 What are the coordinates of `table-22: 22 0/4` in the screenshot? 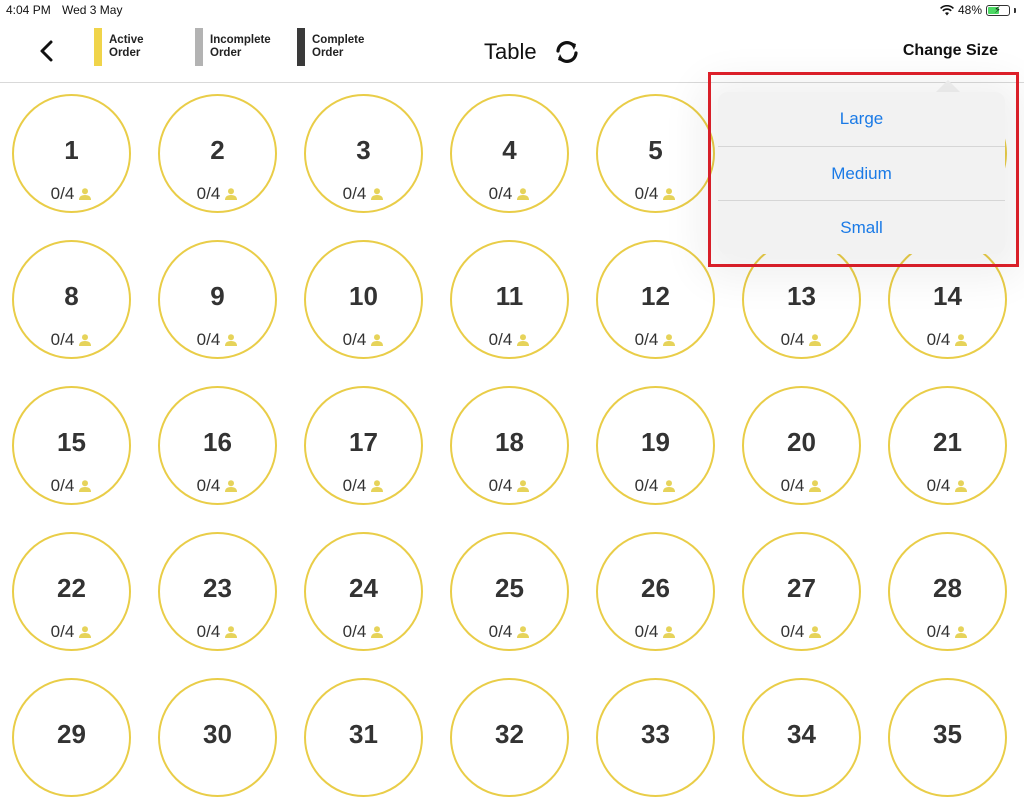 It's located at (71, 591).